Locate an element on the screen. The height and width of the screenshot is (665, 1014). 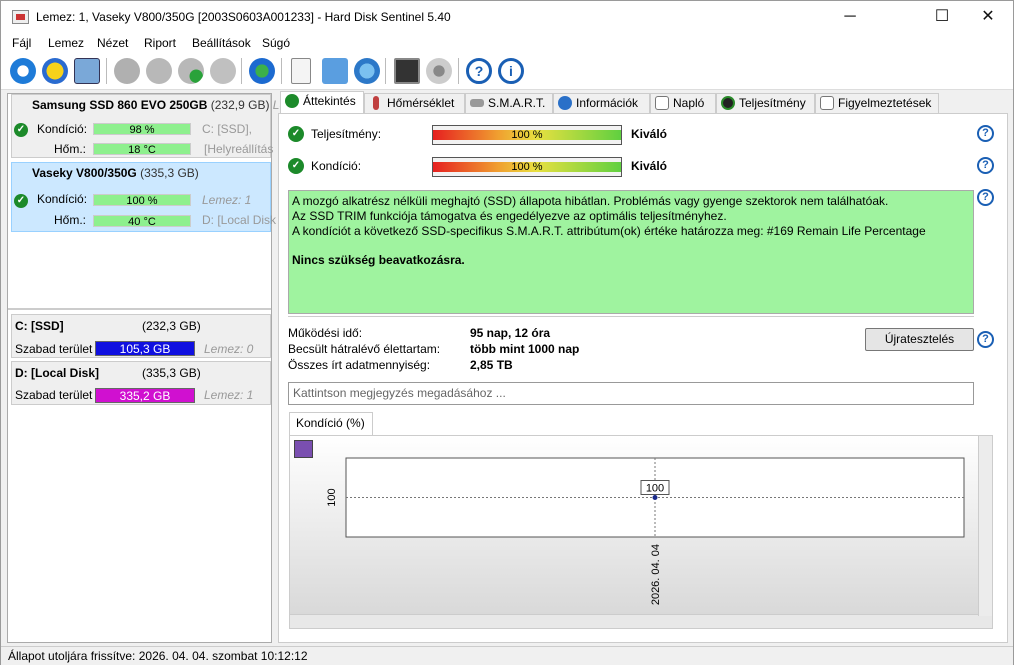
lifetime-label: Becsült hátralévő élettartam: is located at coordinates (364, 349).